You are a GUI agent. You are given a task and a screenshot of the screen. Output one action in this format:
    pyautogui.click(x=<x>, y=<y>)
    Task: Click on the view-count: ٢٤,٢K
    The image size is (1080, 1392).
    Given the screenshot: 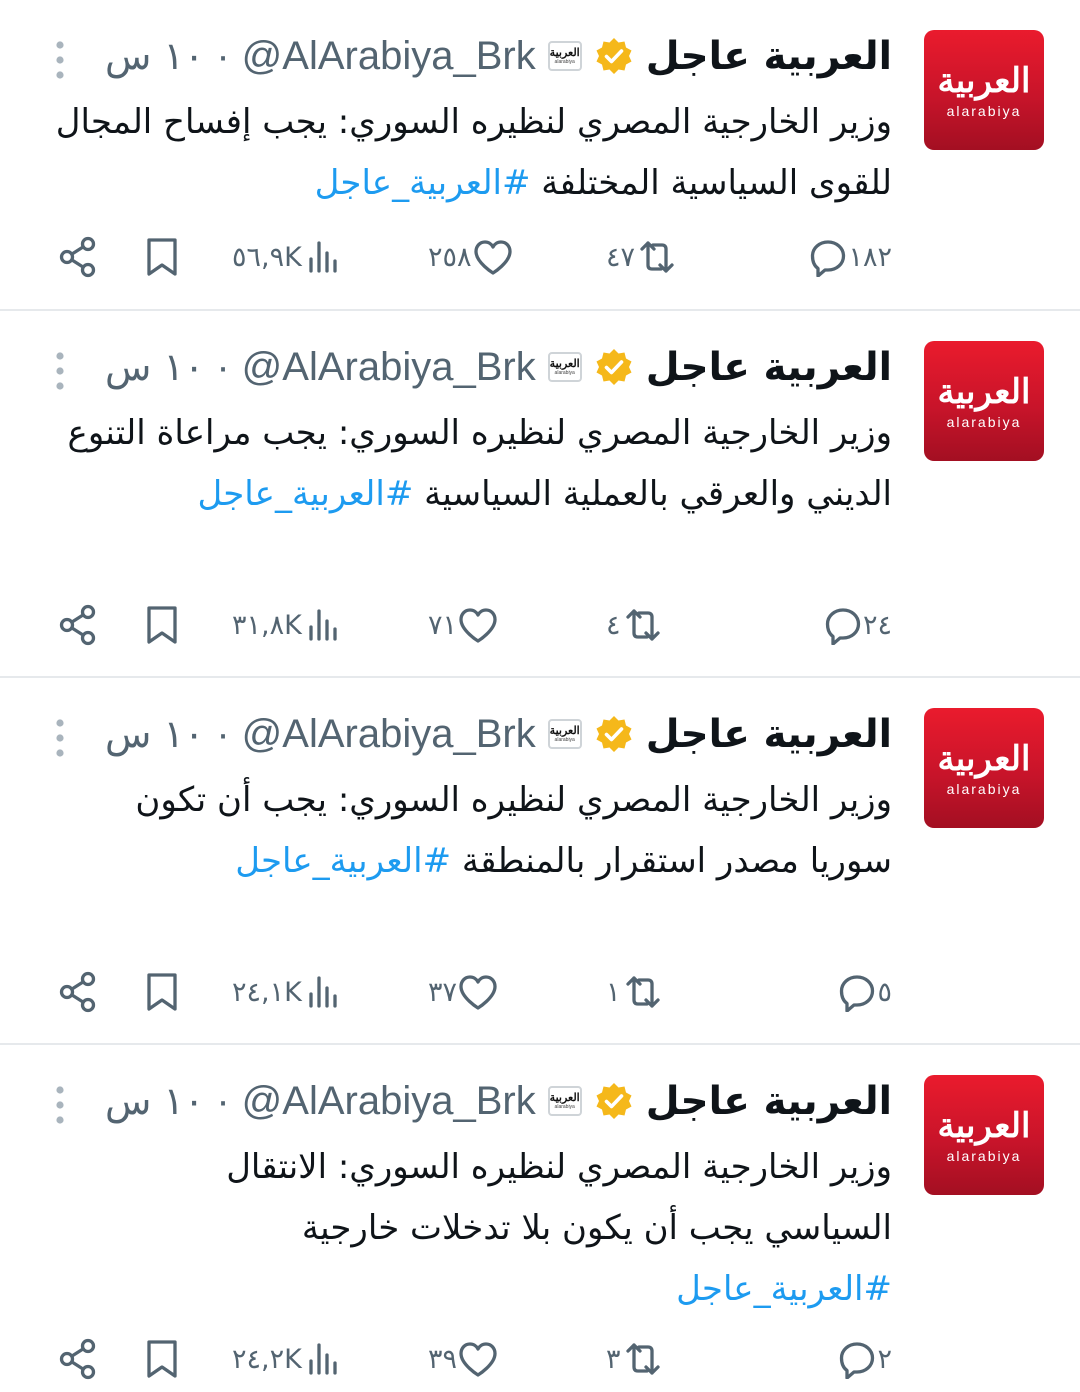 What is the action you would take?
    pyautogui.click(x=267, y=1359)
    